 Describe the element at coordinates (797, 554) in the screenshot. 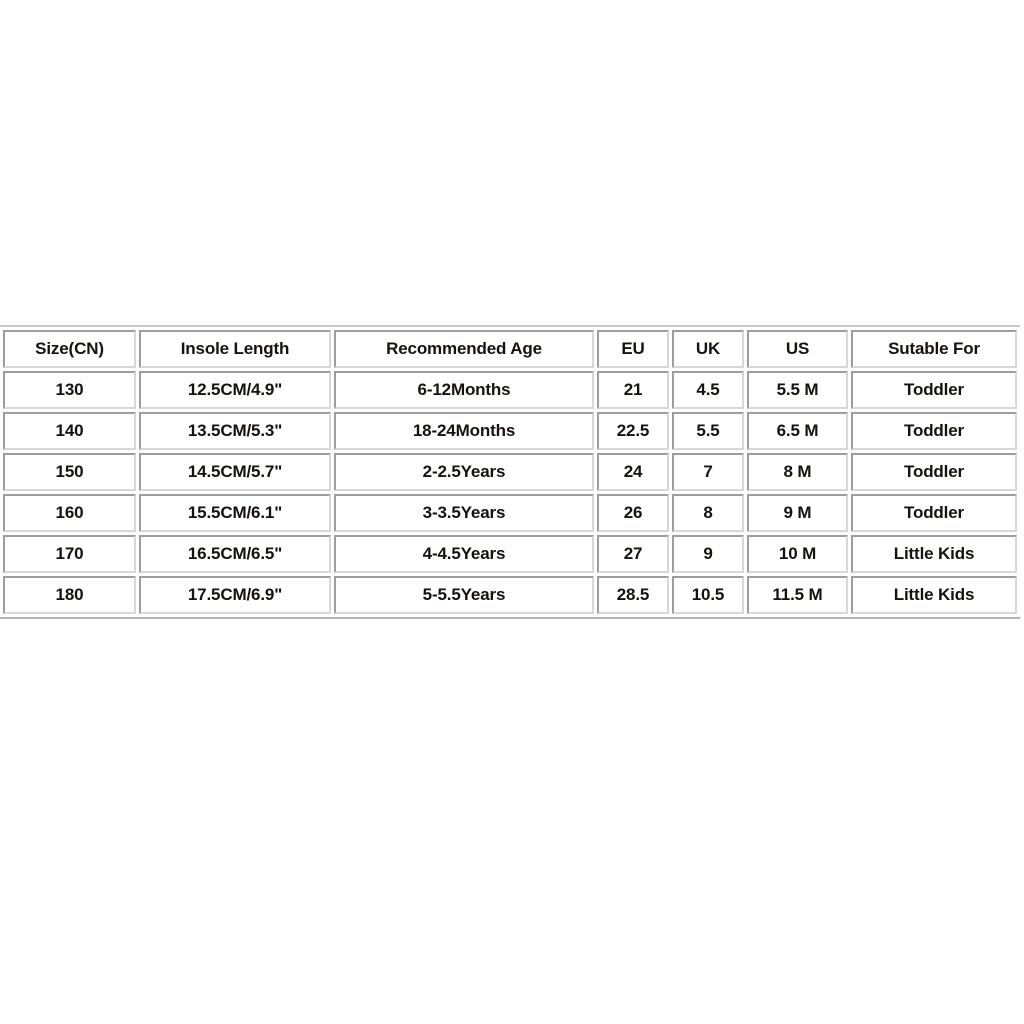

I see `cell-us: 10 M` at that location.